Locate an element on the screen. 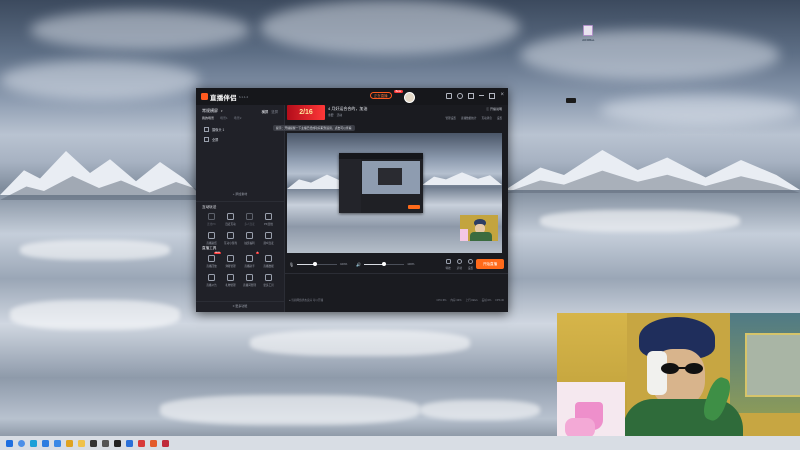 The image size is (800, 450). status-pill: 正在直播 is located at coordinates (381, 95).